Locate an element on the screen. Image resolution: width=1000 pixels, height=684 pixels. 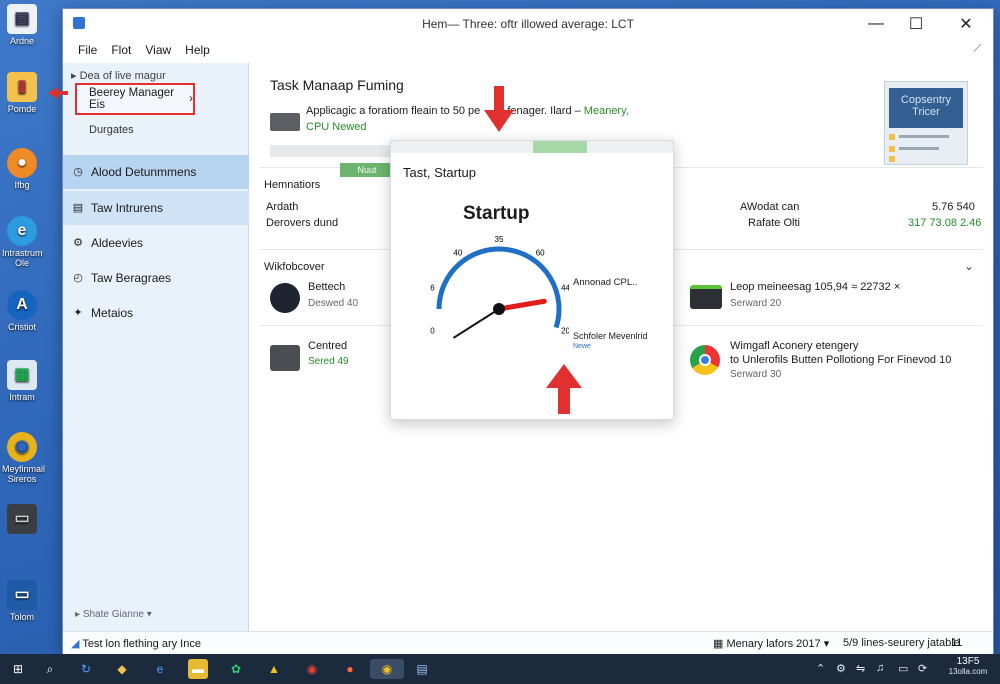
desktop-icon-intram: ▦ Intram is located at coordinates (22, 381).